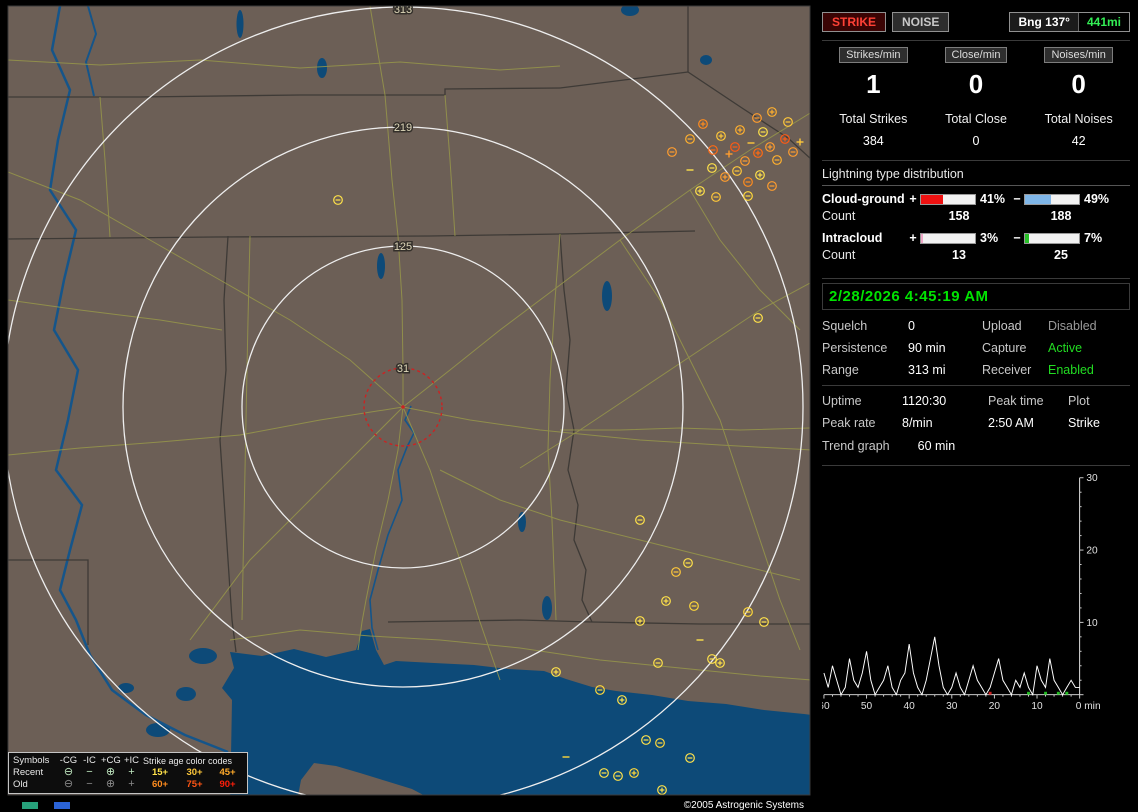 This screenshot has width=1138, height=812. What do you see at coordinates (68, 772) in the screenshot?
I see `cg-minus-recent-icon: ⊖` at bounding box center [68, 772].